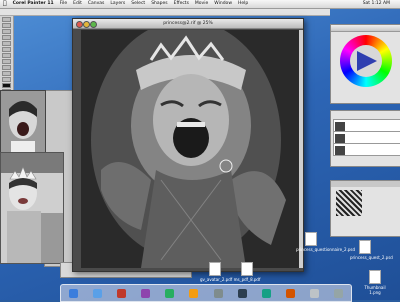  Describe the element at coordinates (6, 73) in the screenshot. I see `grabber-tool-icon` at that location.